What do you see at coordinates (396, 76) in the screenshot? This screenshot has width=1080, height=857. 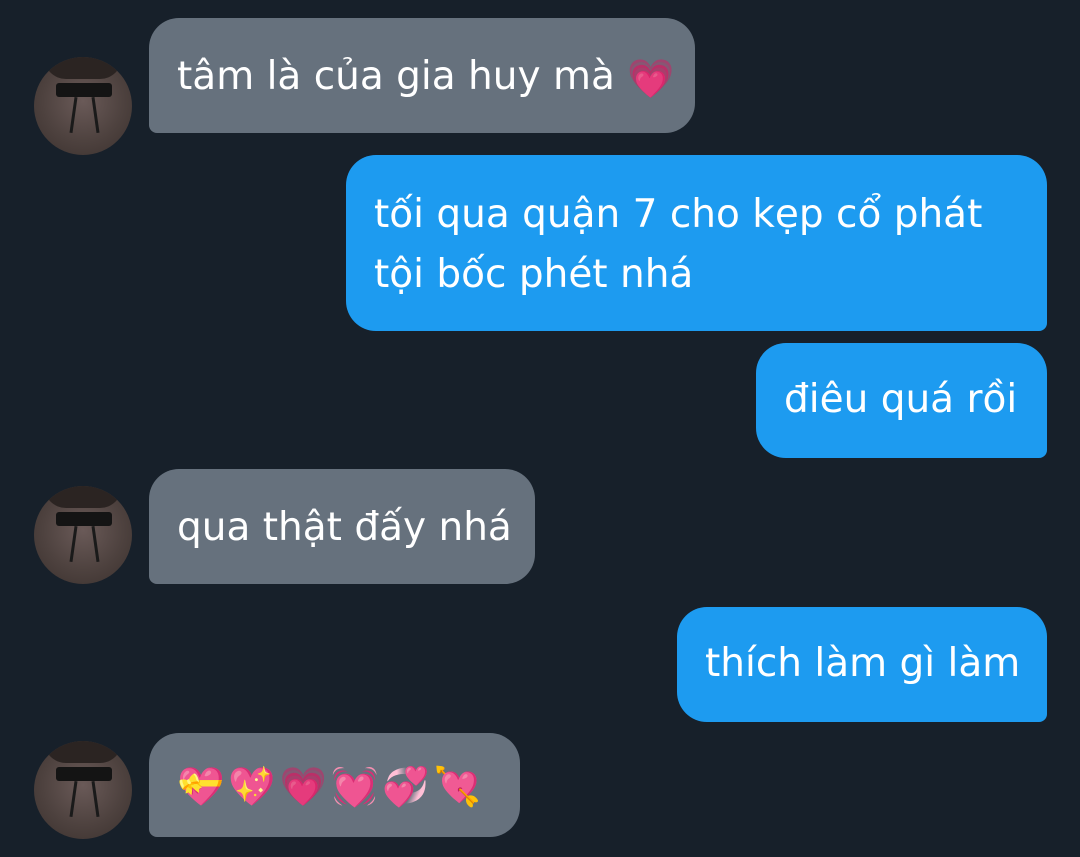 I see `message-text: tâm là của gia huy mà` at bounding box center [396, 76].